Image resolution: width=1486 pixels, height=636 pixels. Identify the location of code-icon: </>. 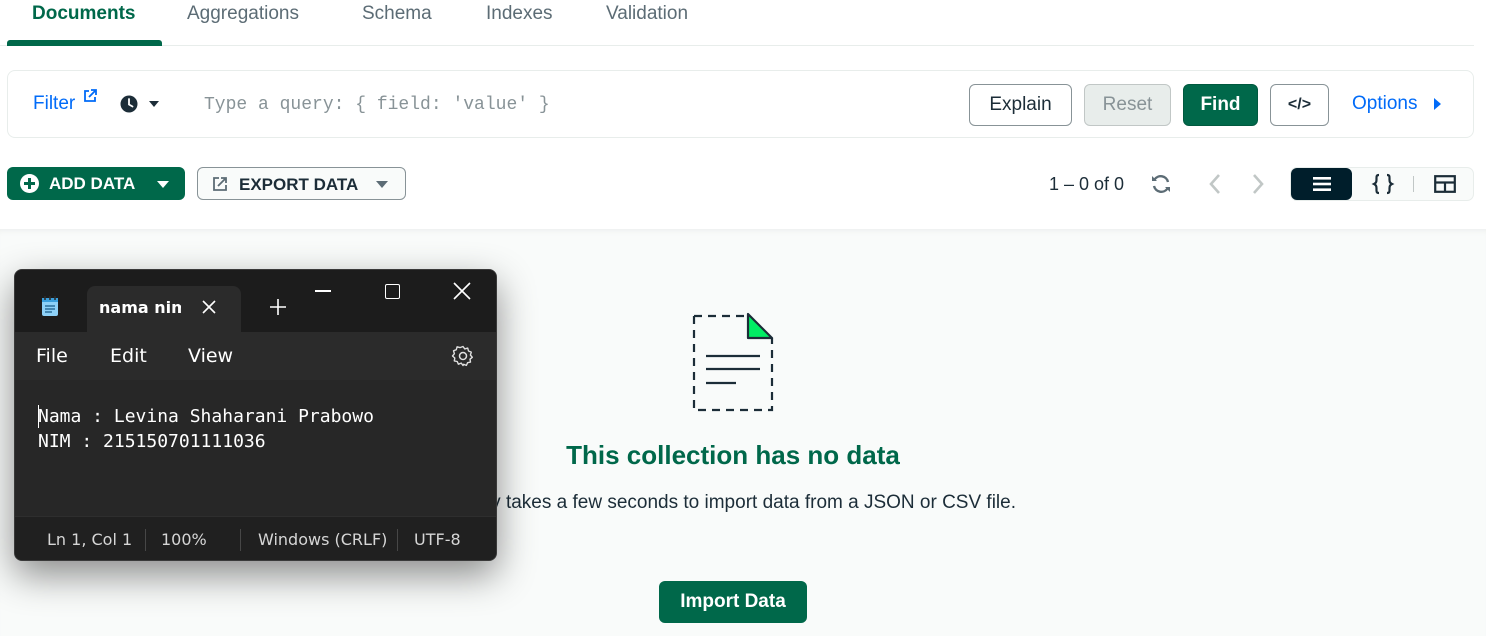
(1299, 104).